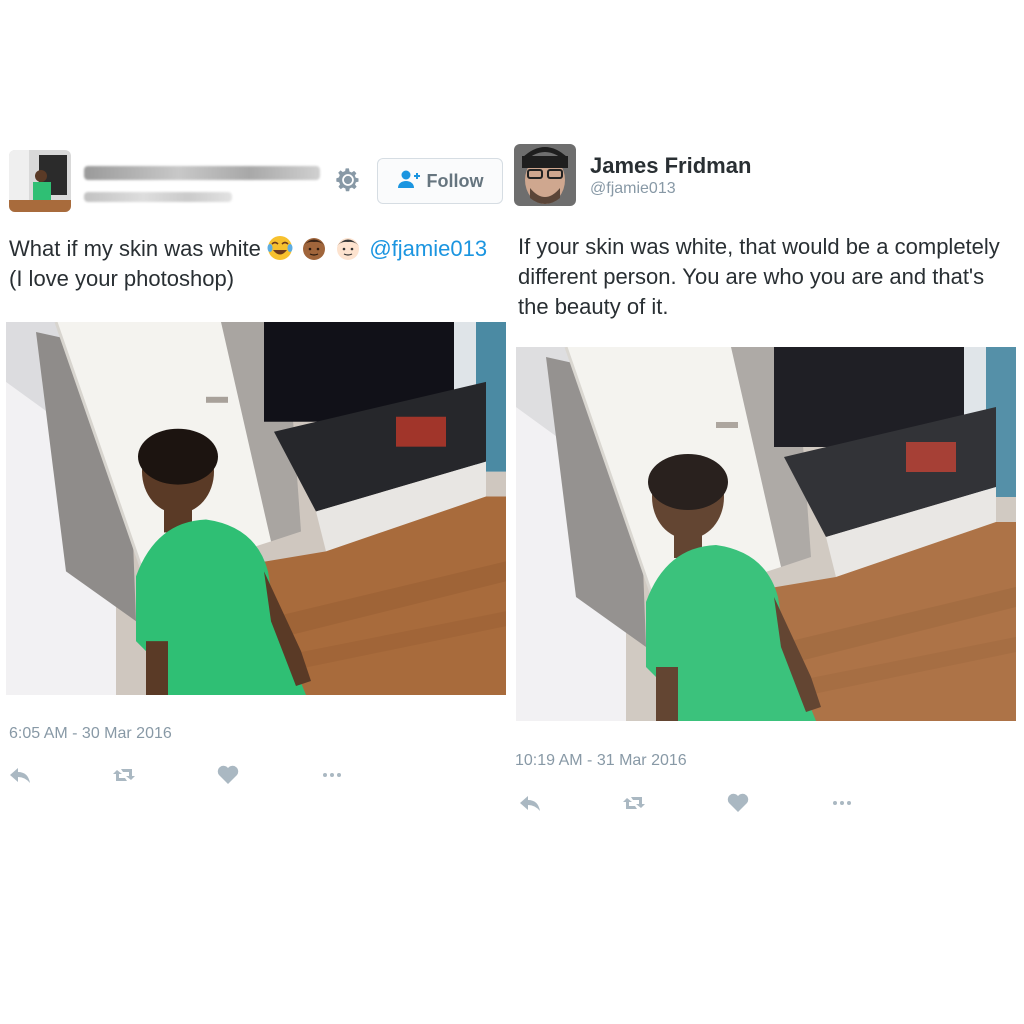 The image size is (1024, 1024). What do you see at coordinates (202, 173) in the screenshot?
I see `redacted-display-name` at bounding box center [202, 173].